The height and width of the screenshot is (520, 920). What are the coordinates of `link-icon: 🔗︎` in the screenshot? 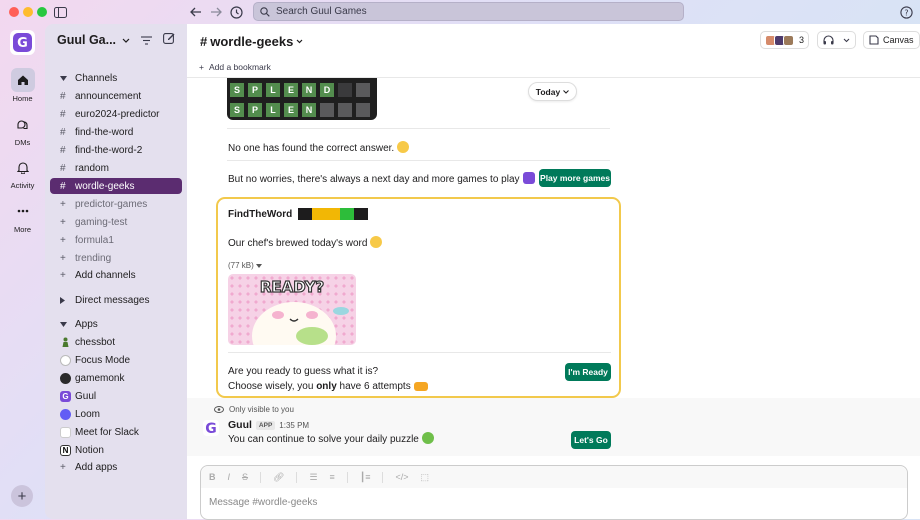 It's located at (278, 477).